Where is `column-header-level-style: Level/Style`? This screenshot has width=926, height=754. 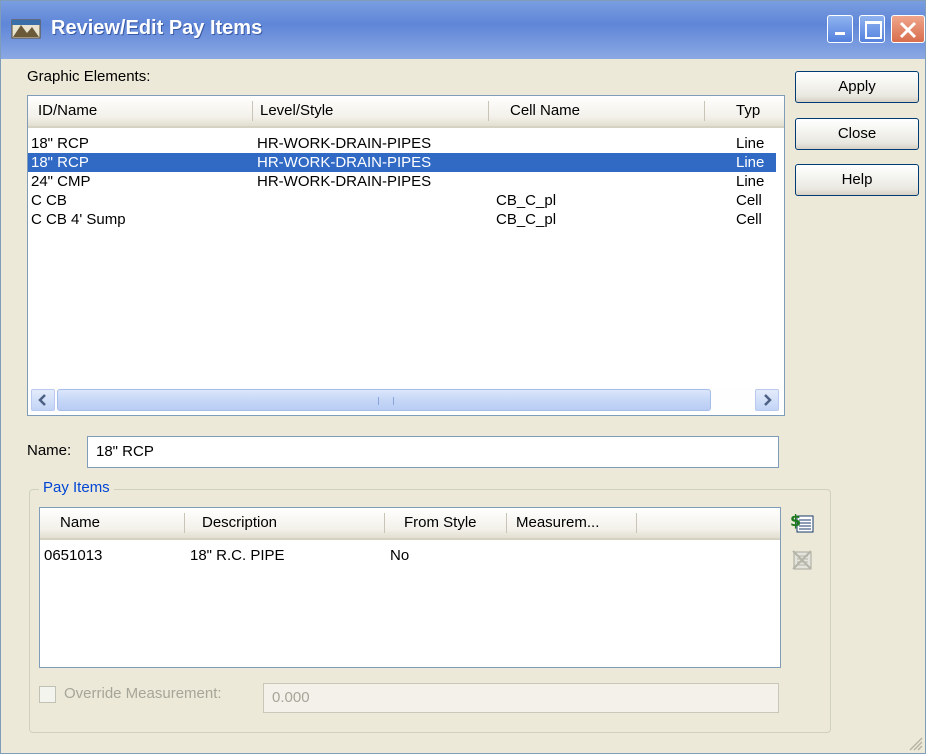 column-header-level-style: Level/Style is located at coordinates (296, 111).